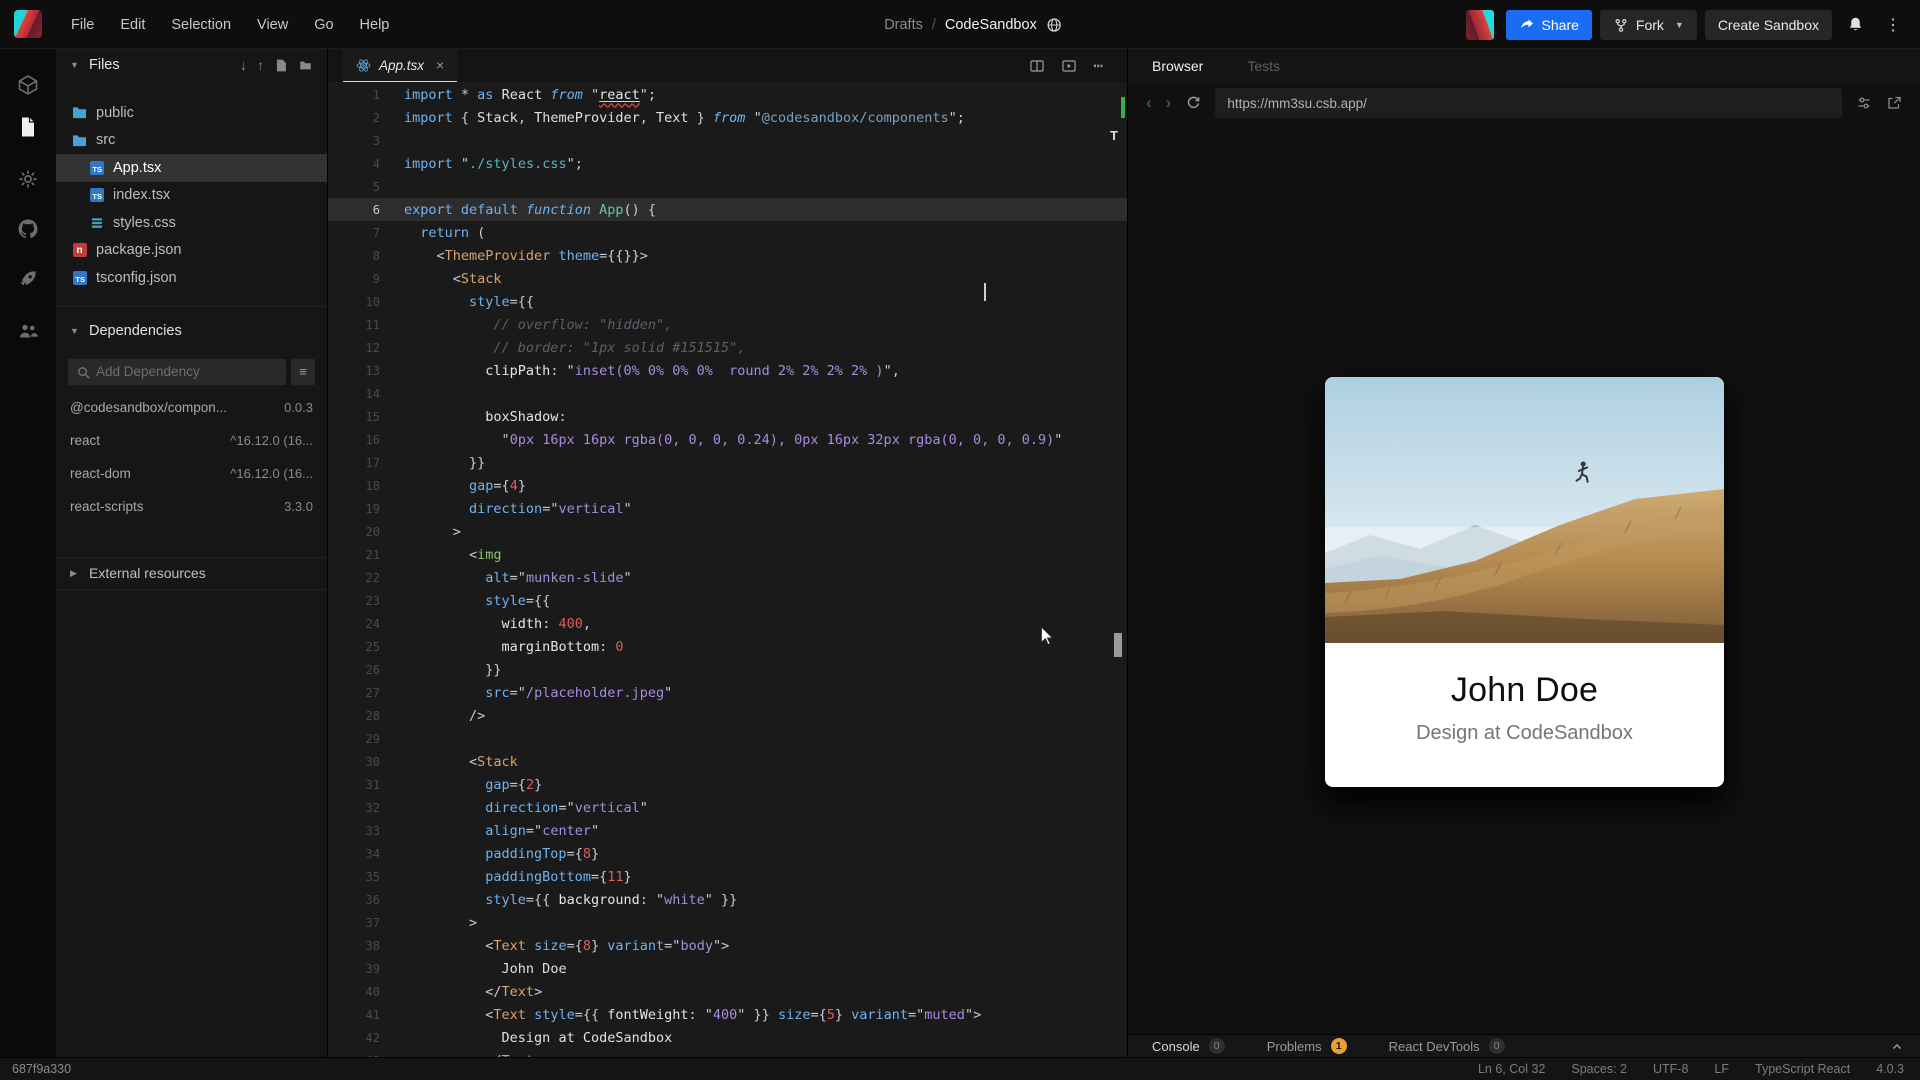 The width and height of the screenshot is (1920, 1080). Describe the element at coordinates (372, 761) in the screenshot. I see `line-number: 30` at that location.